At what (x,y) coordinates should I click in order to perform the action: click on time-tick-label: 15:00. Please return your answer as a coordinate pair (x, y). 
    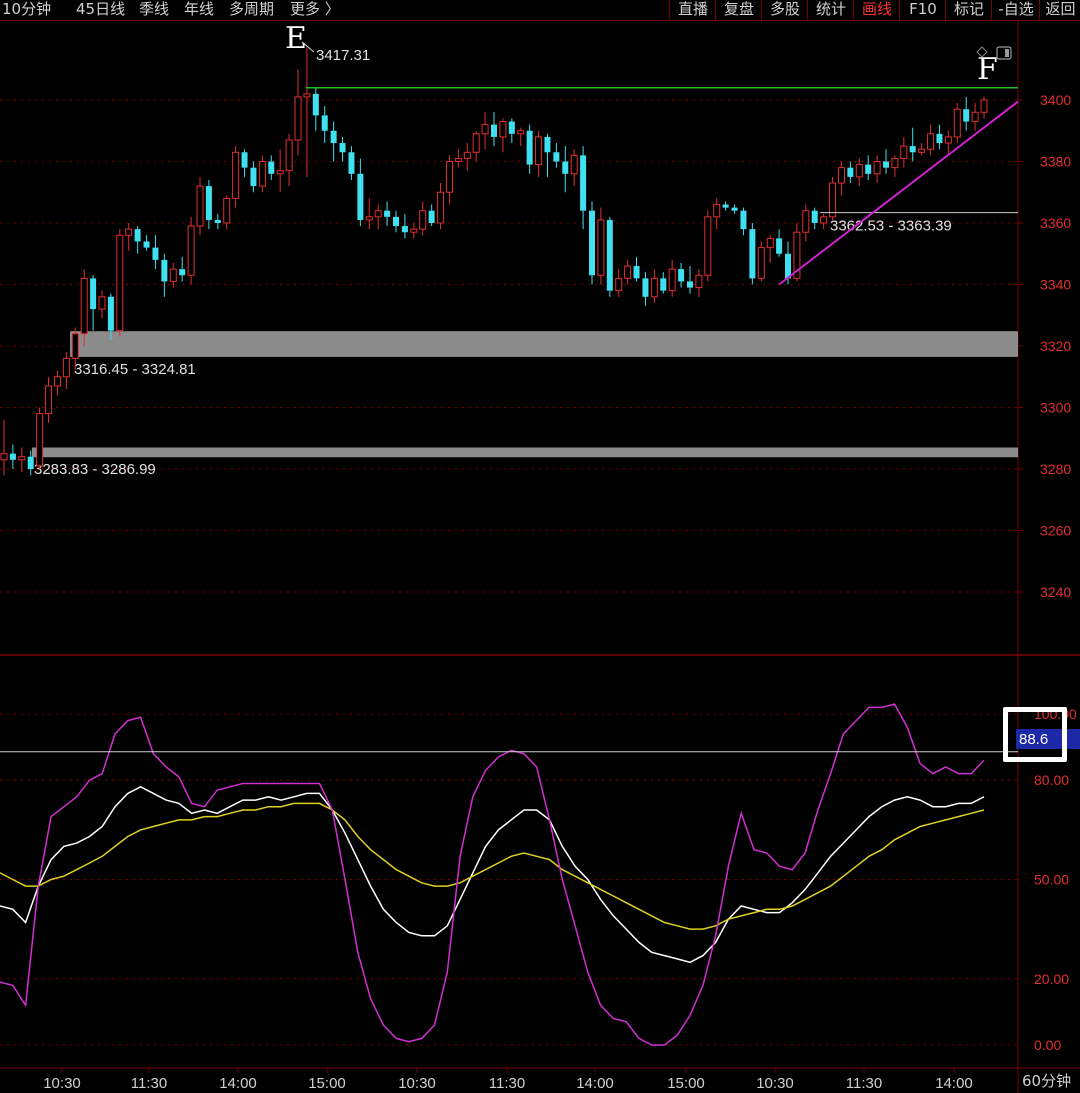
    Looking at the image, I should click on (686, 1083).